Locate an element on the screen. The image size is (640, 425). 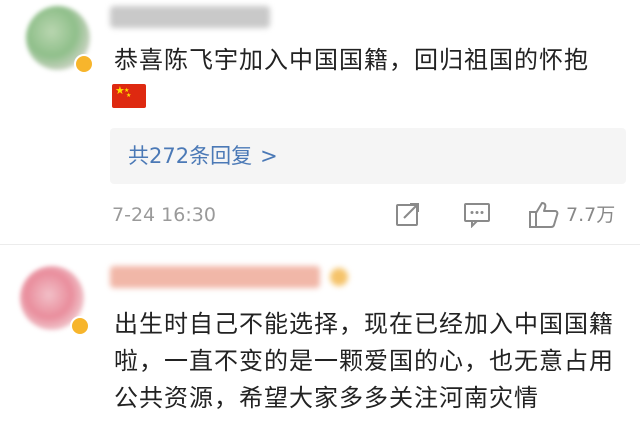
comment-icon is located at coordinates (477, 216).